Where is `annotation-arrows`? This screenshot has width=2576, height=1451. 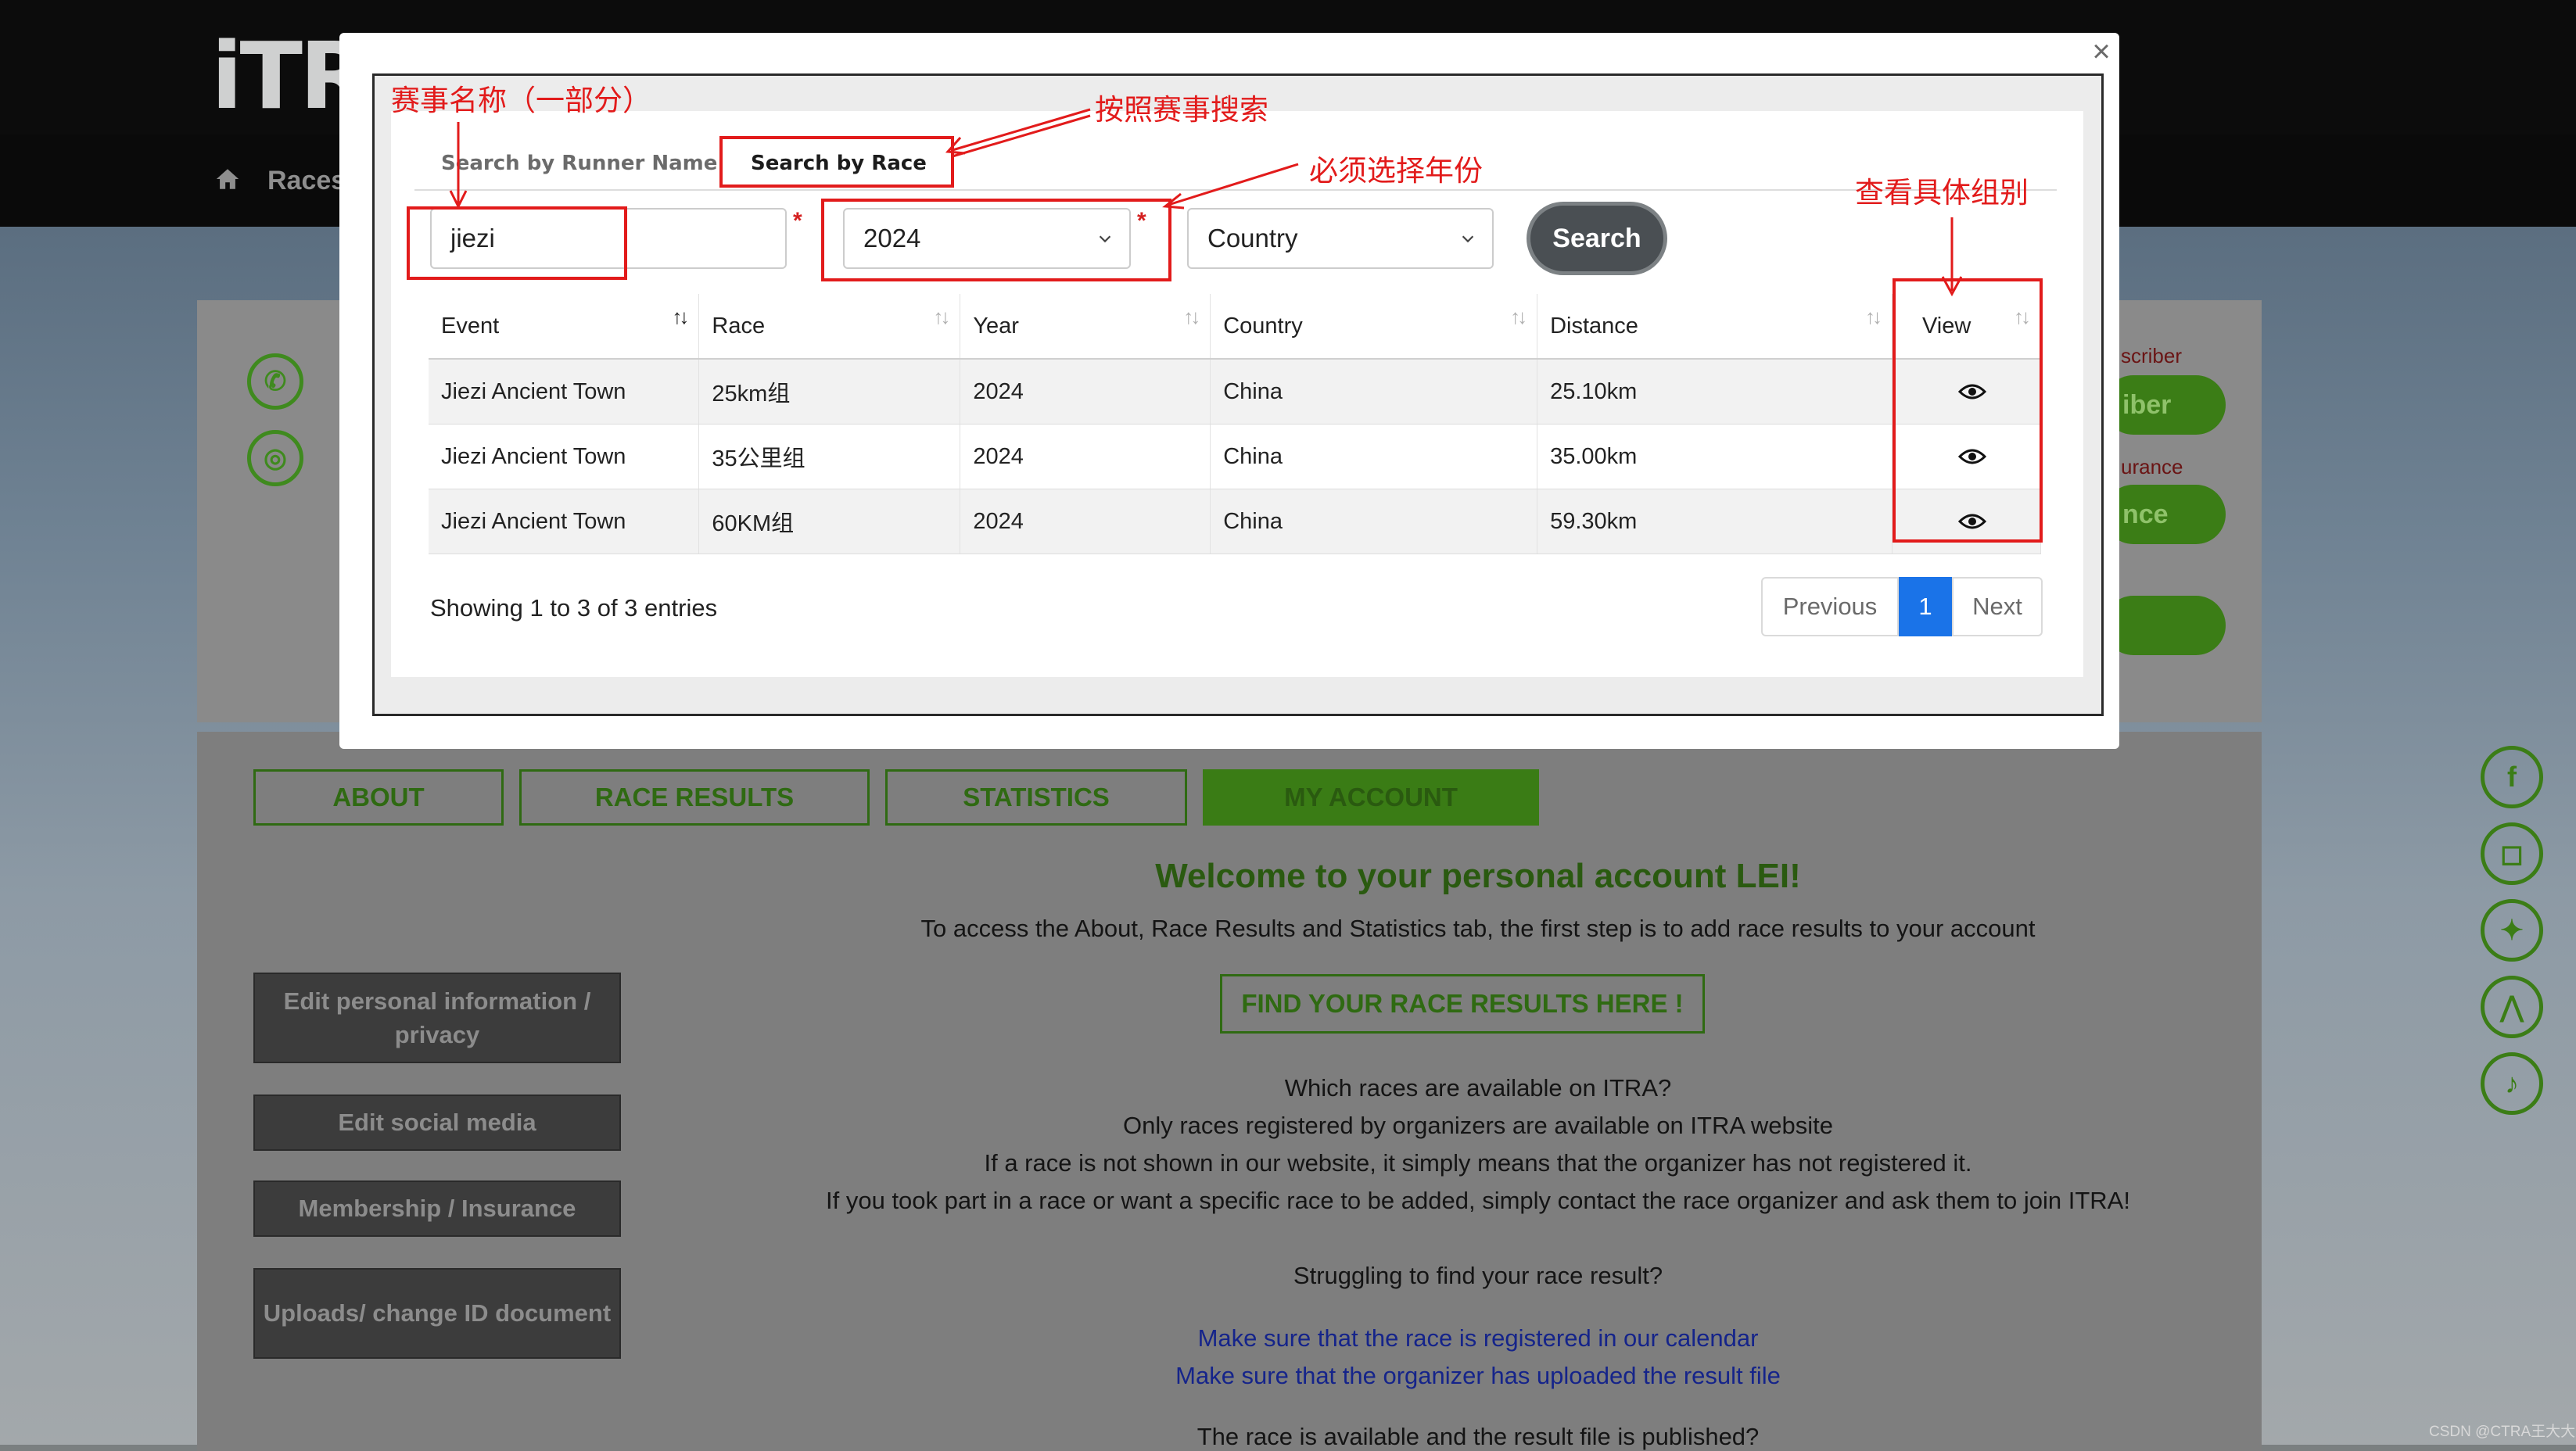 annotation-arrows is located at coordinates (1206, 202).